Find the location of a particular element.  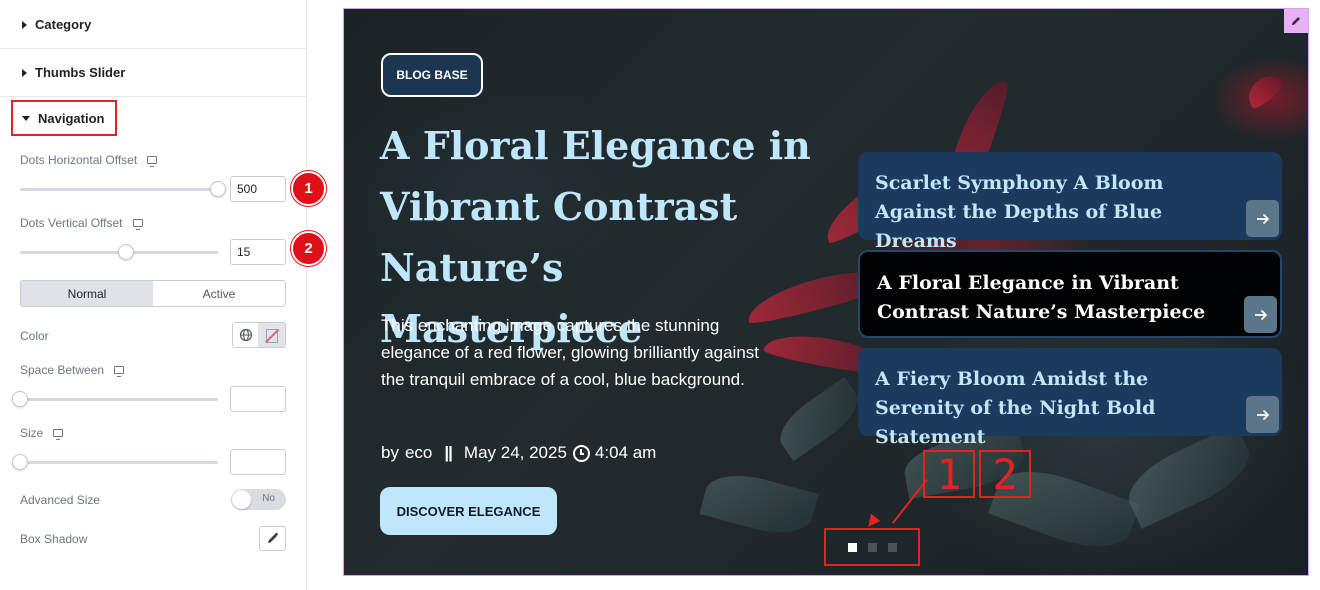

pagination-dots is located at coordinates (872, 547).